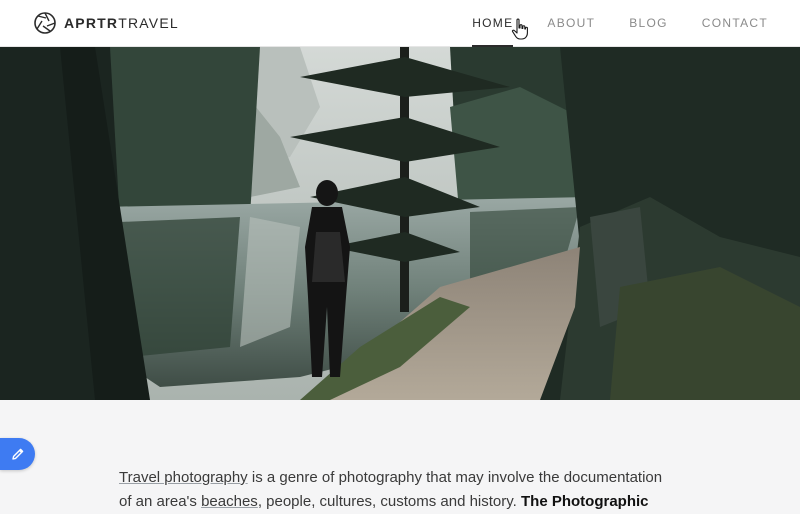 The width and height of the screenshot is (800, 514). I want to click on site-logo: APRTRTRAVEL, so click(106, 23).